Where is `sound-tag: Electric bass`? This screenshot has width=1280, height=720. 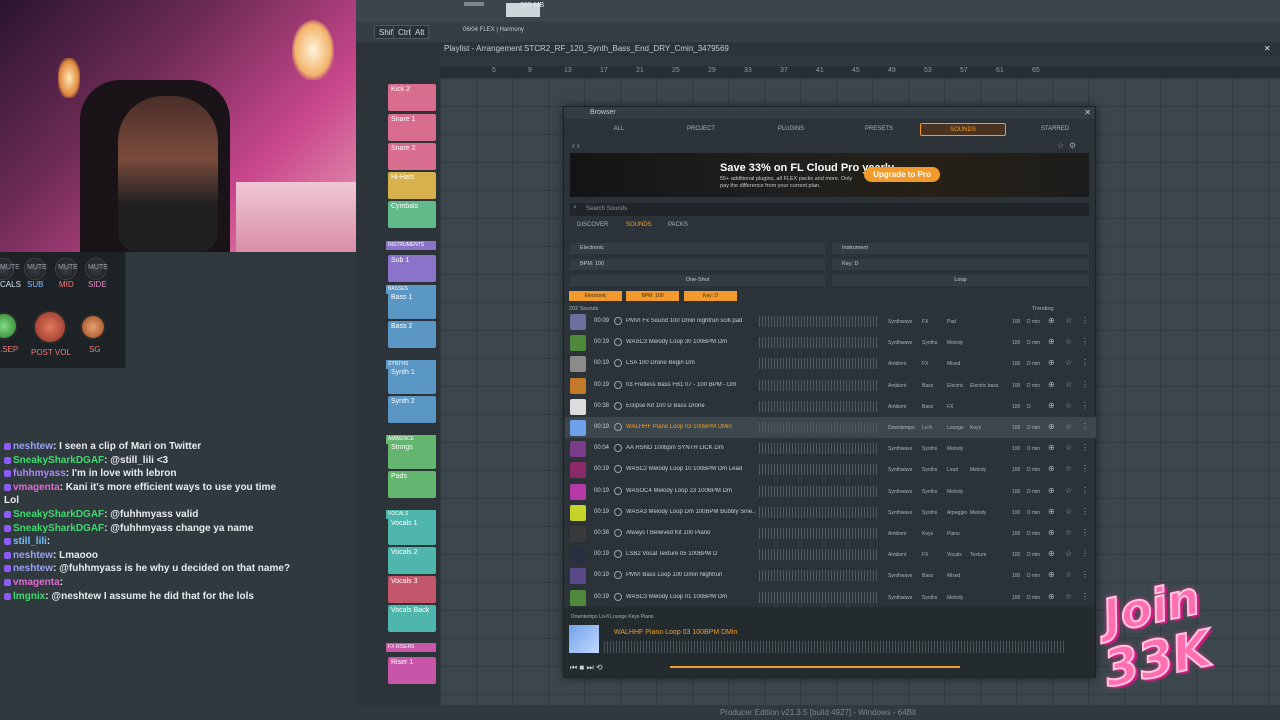 sound-tag: Electric bass is located at coordinates (984, 386).